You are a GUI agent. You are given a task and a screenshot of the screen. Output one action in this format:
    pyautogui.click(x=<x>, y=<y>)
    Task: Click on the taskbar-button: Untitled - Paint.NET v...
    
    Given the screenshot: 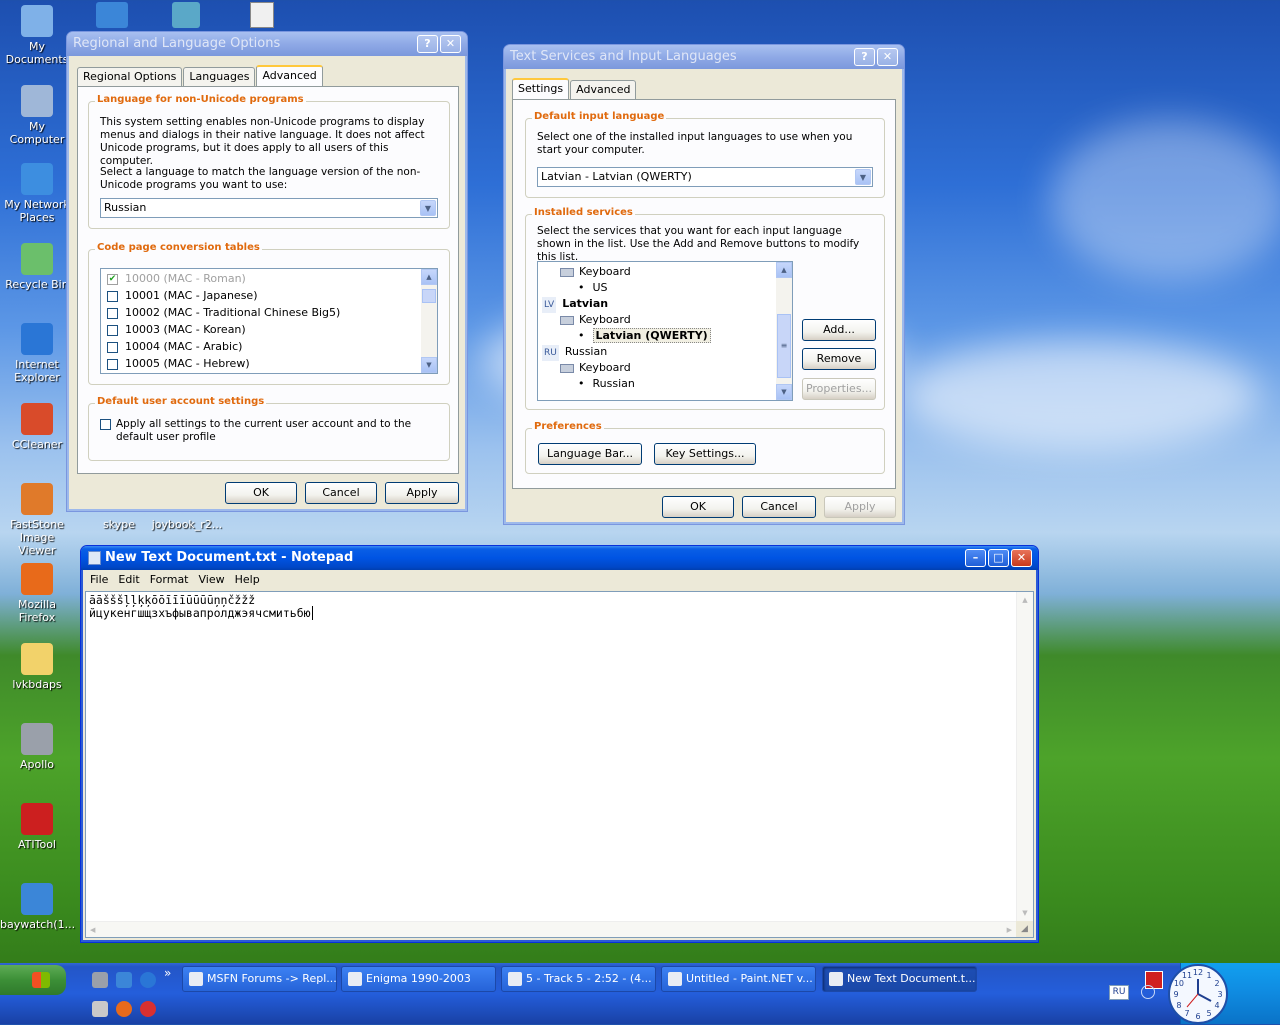 What is the action you would take?
    pyautogui.click(x=738, y=979)
    